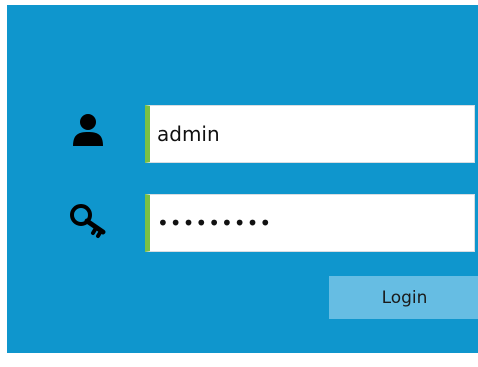  I want to click on username-field, so click(310, 134).